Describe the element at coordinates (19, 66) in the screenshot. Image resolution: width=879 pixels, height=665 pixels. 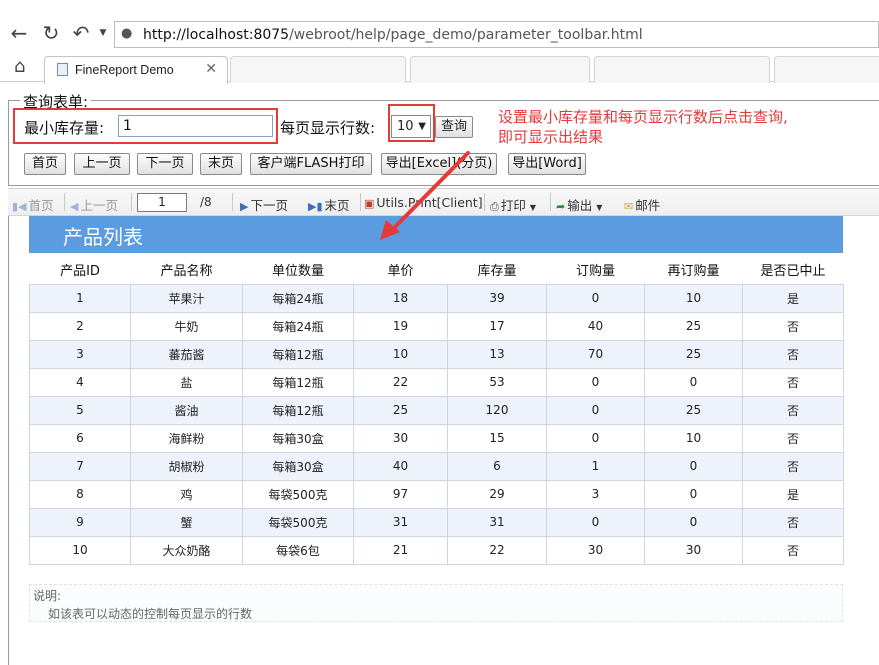
I see `home-icon: ⌂` at that location.